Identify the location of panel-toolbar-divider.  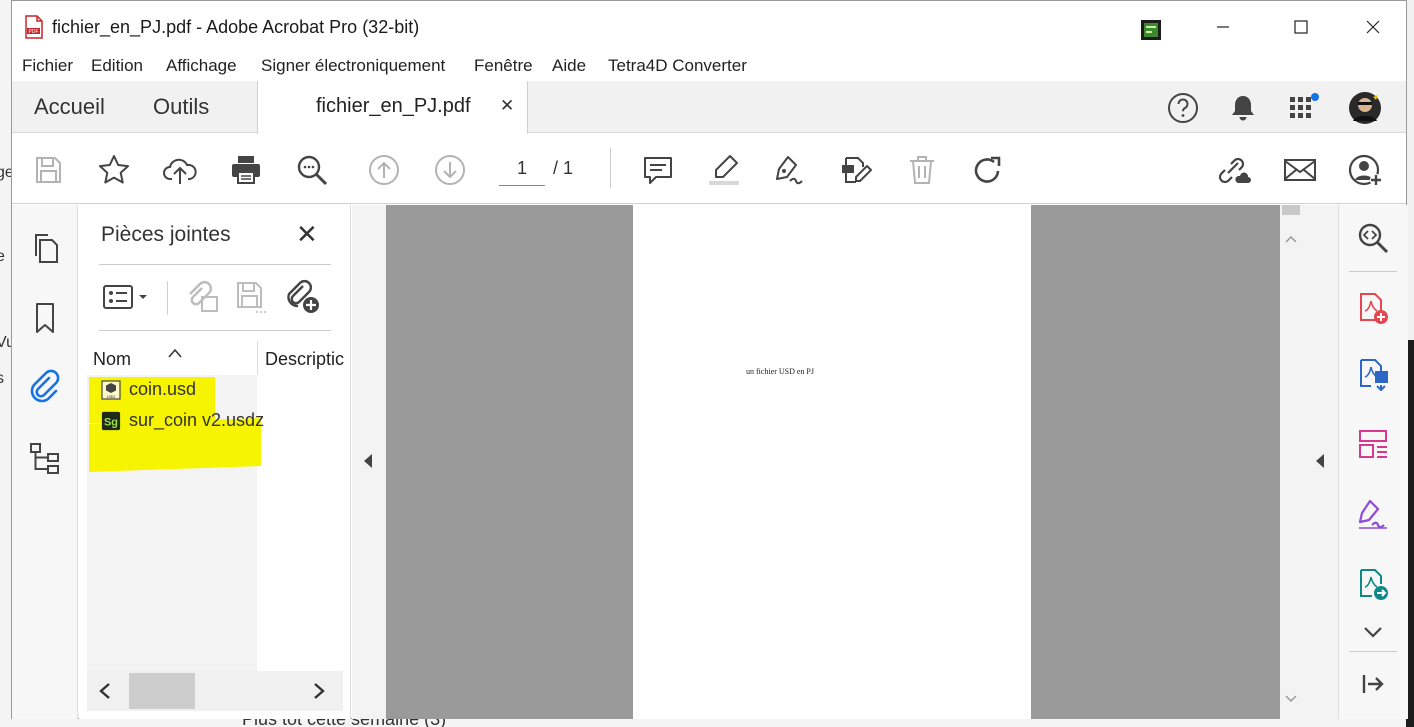
(167, 298).